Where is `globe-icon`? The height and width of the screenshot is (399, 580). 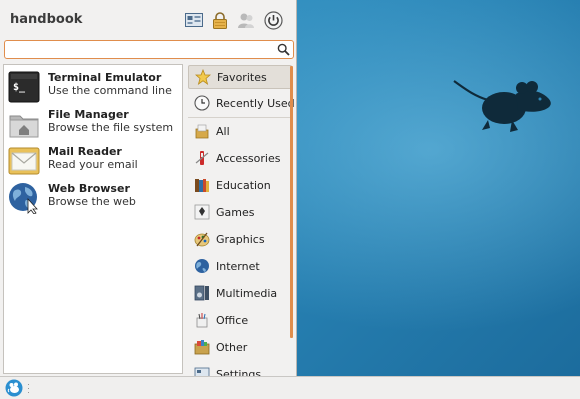
globe-icon is located at coordinates (23, 198).